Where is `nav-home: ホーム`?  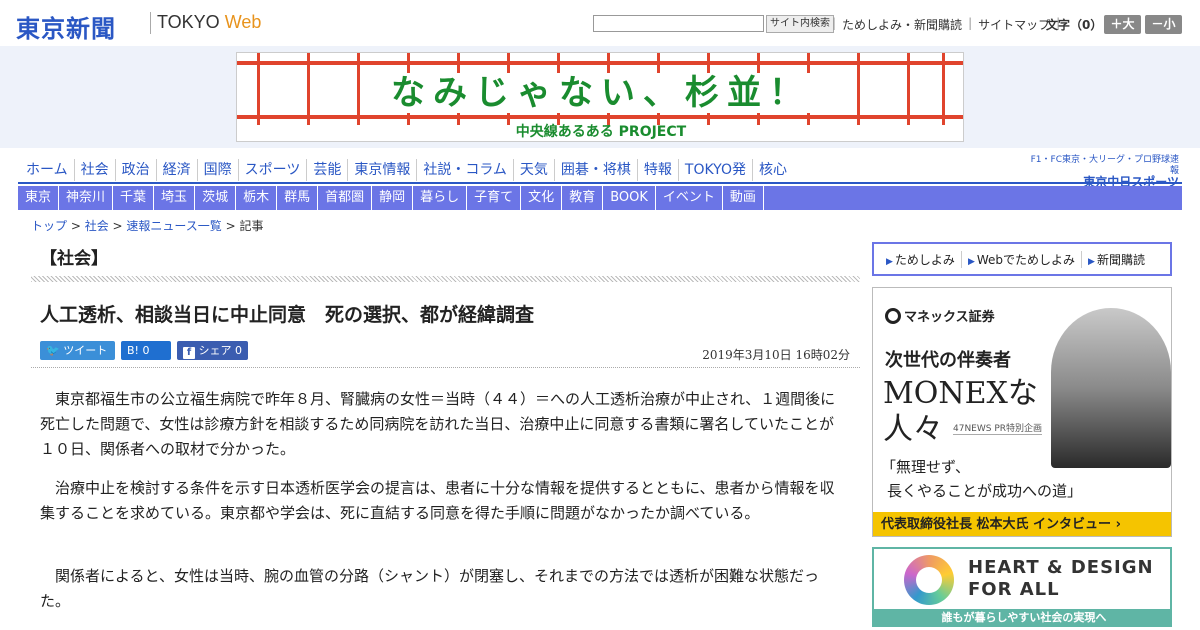
nav-home: ホーム is located at coordinates (47, 170).